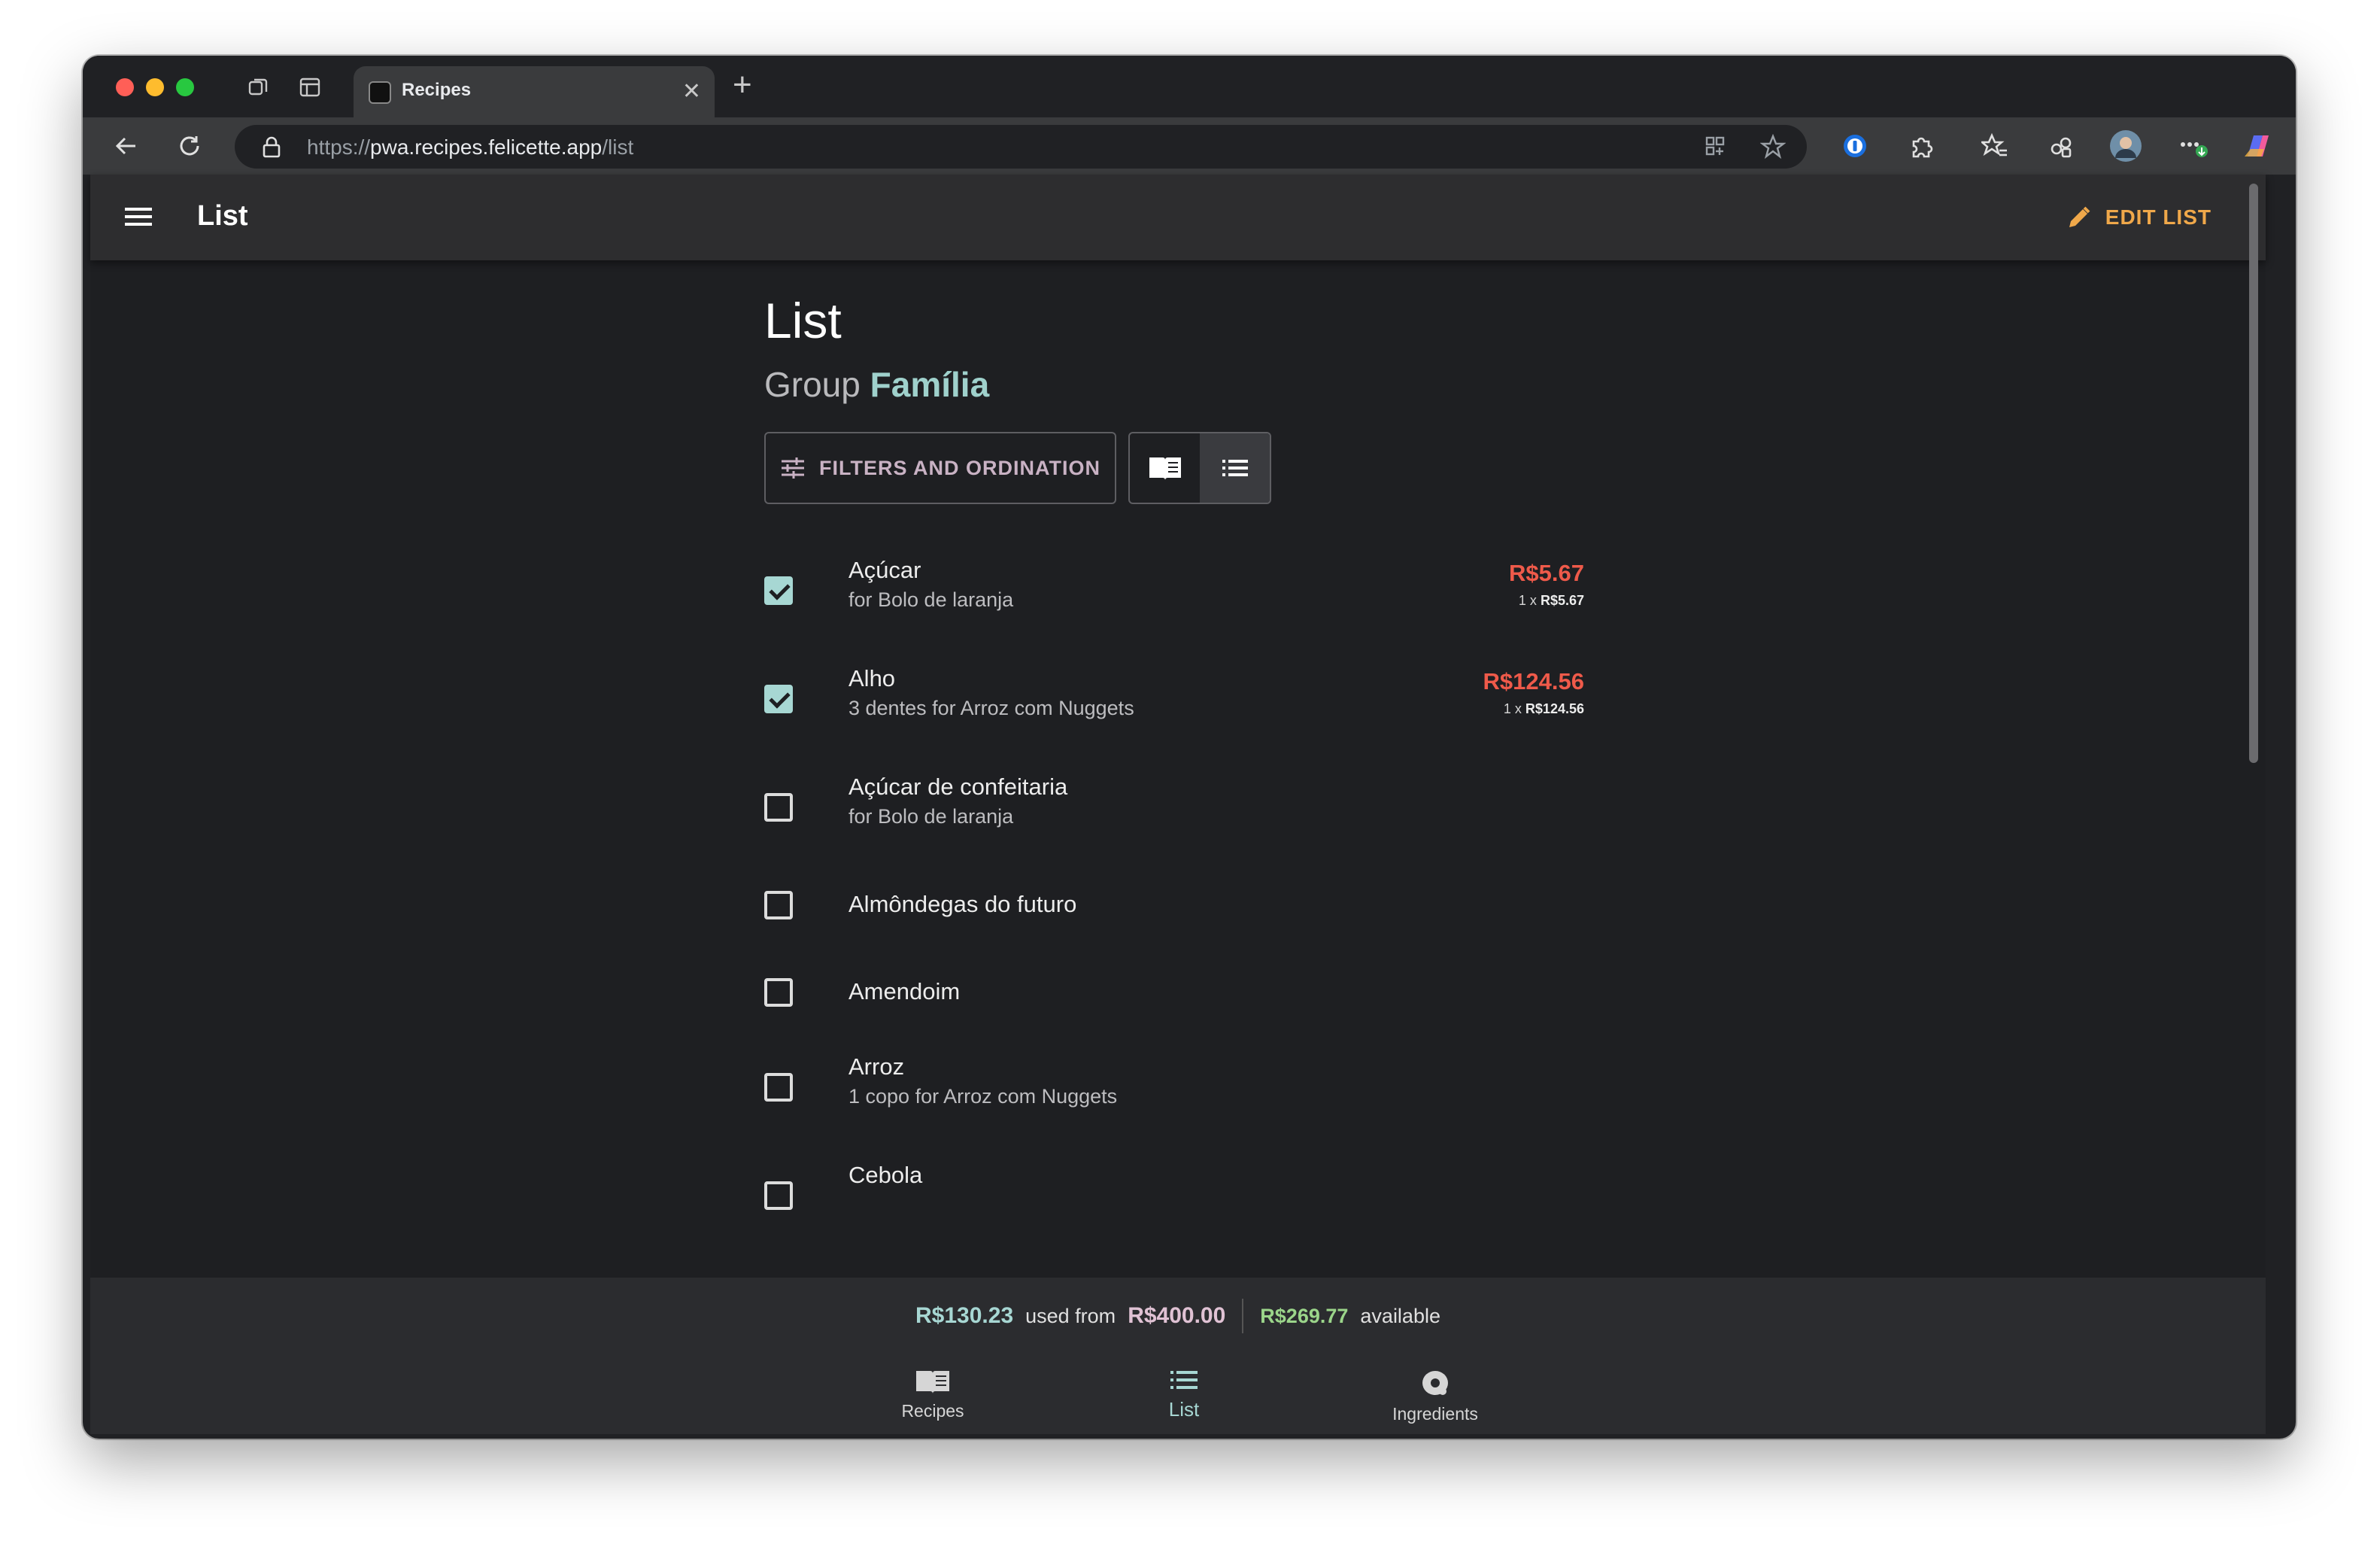 This screenshot has width=2380, height=1550. What do you see at coordinates (2253, 474) in the screenshot?
I see `scrollbar` at bounding box center [2253, 474].